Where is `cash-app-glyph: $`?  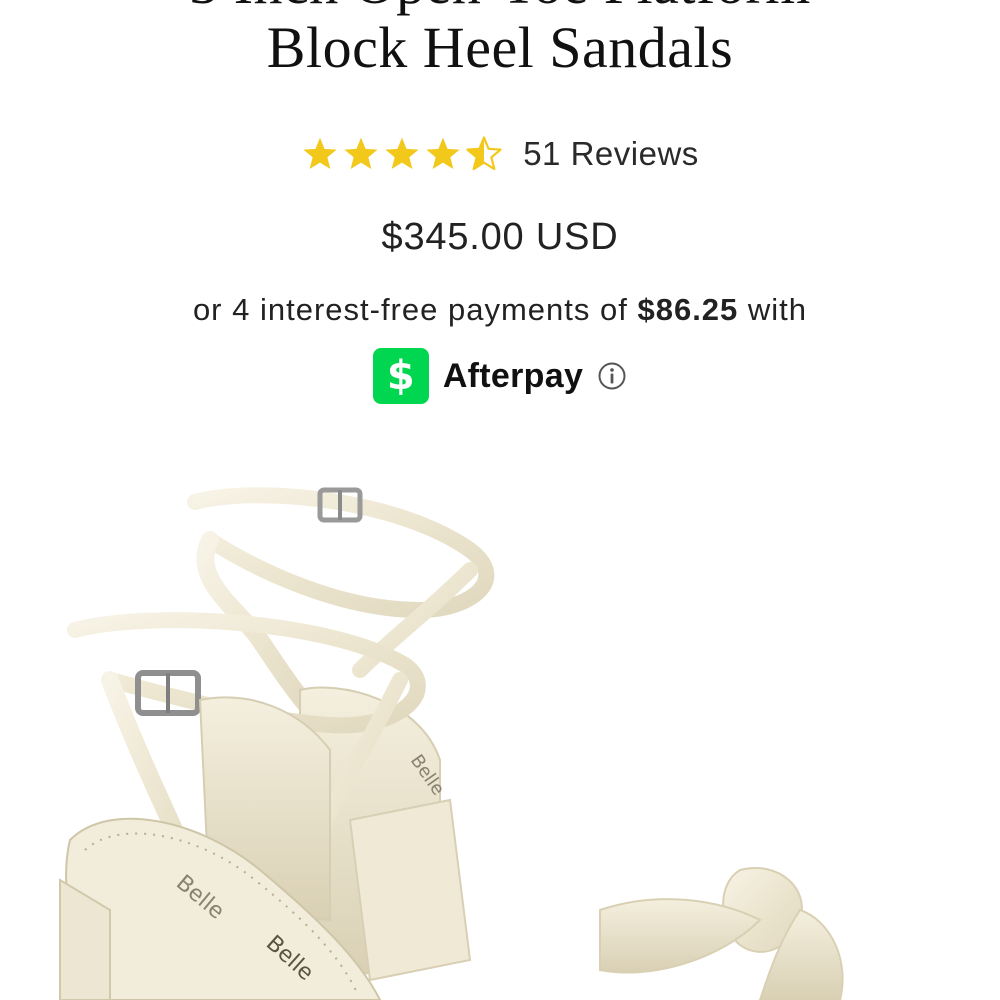
cash-app-glyph: $ is located at coordinates (400, 376).